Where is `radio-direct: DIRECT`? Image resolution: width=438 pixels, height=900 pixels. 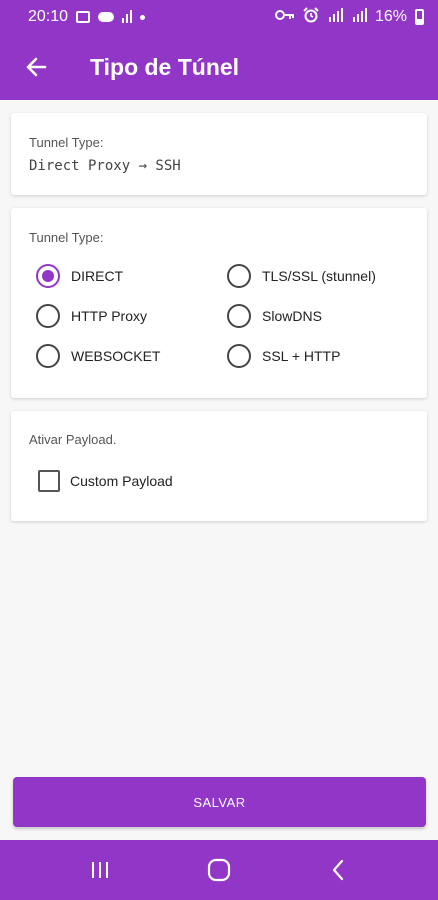
radio-direct: DIRECT is located at coordinates (79, 276).